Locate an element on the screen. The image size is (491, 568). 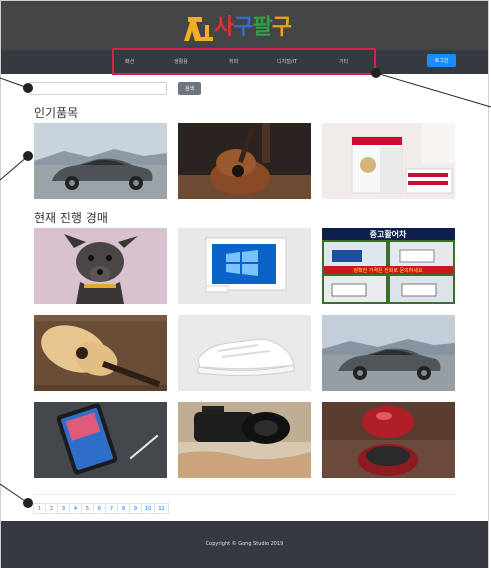
auction-card-sneakers is located at coordinates (244, 353).